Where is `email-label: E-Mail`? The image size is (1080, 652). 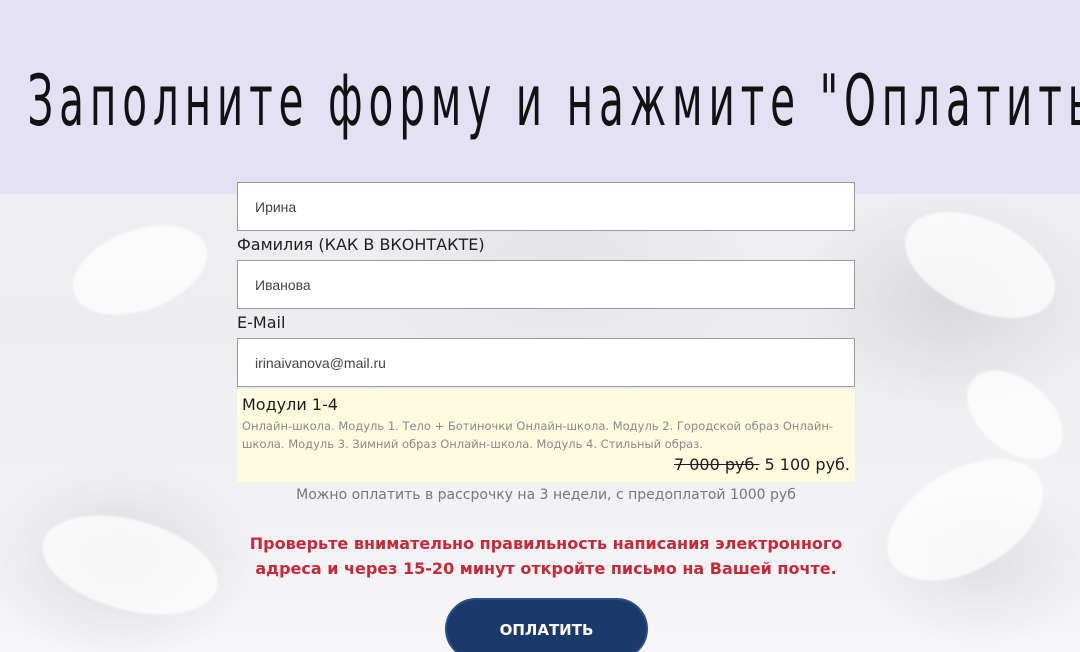
email-label: E-Mail is located at coordinates (261, 322).